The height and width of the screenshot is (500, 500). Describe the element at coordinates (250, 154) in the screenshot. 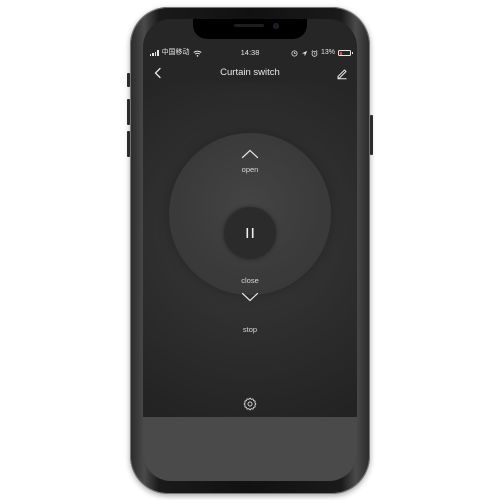

I see `chevron-up-icon` at that location.